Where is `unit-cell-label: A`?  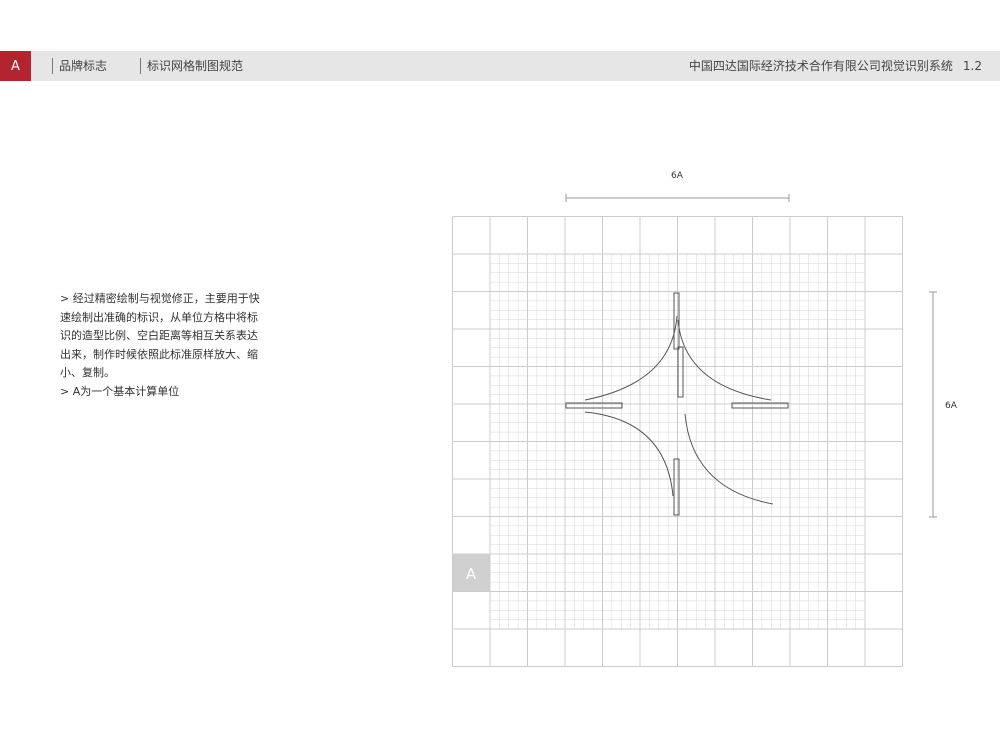 unit-cell-label: A is located at coordinates (471, 574).